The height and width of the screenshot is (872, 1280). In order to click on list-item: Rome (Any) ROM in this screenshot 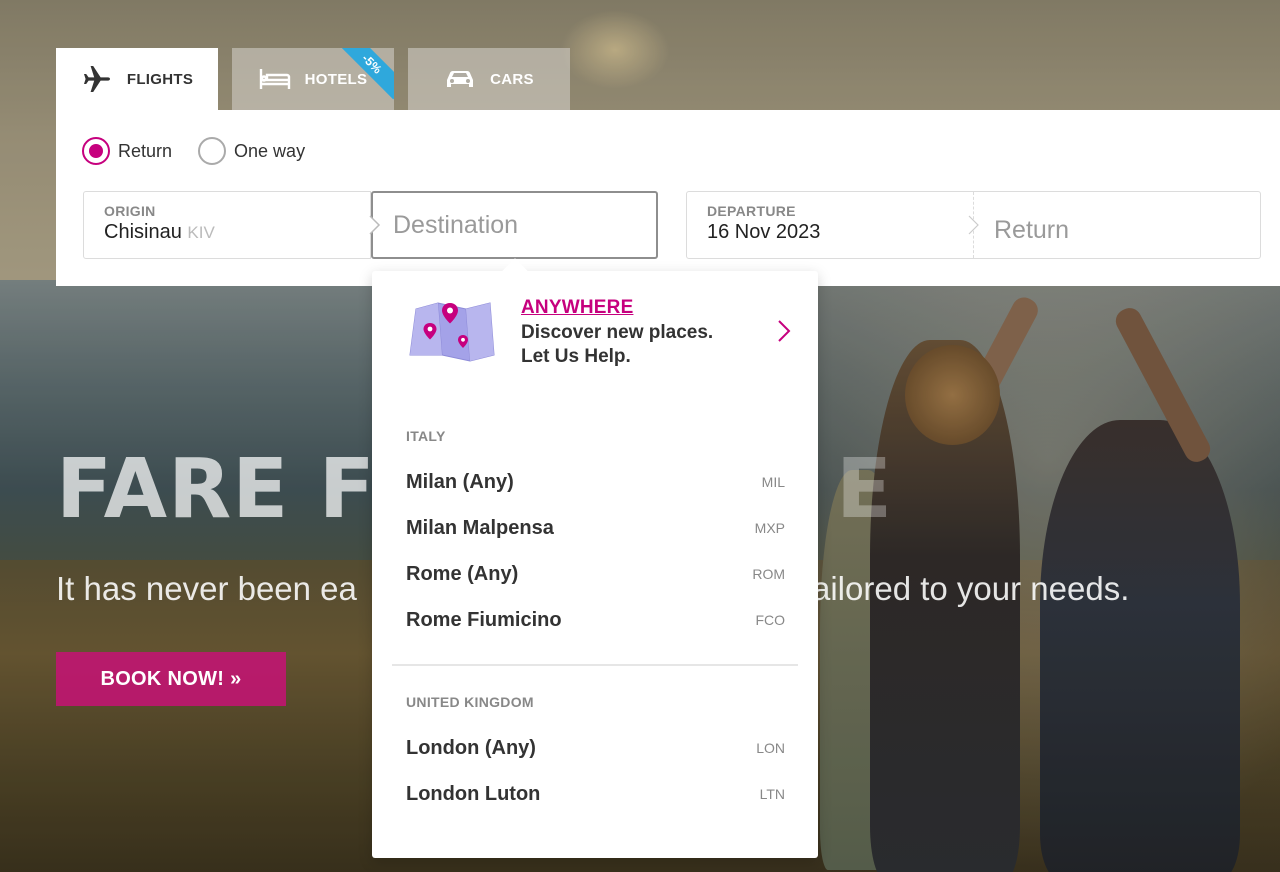, I will do `click(595, 574)`.